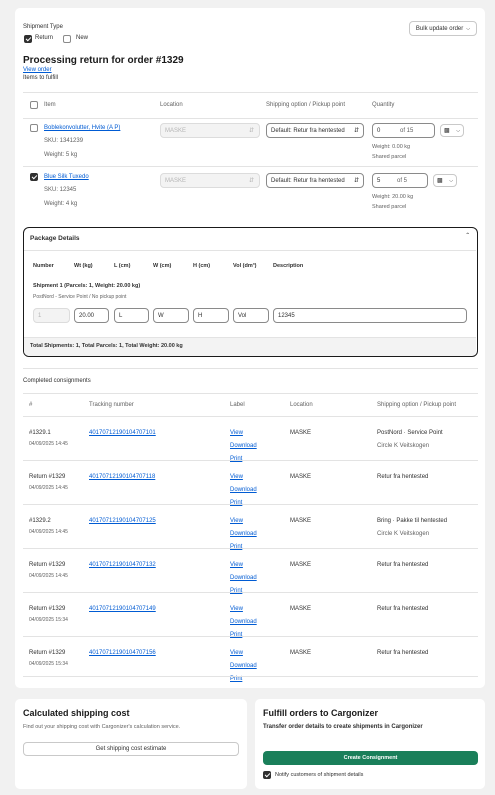  What do you see at coordinates (267, 775) in the screenshot?
I see `notify-customers-checkbox` at bounding box center [267, 775].